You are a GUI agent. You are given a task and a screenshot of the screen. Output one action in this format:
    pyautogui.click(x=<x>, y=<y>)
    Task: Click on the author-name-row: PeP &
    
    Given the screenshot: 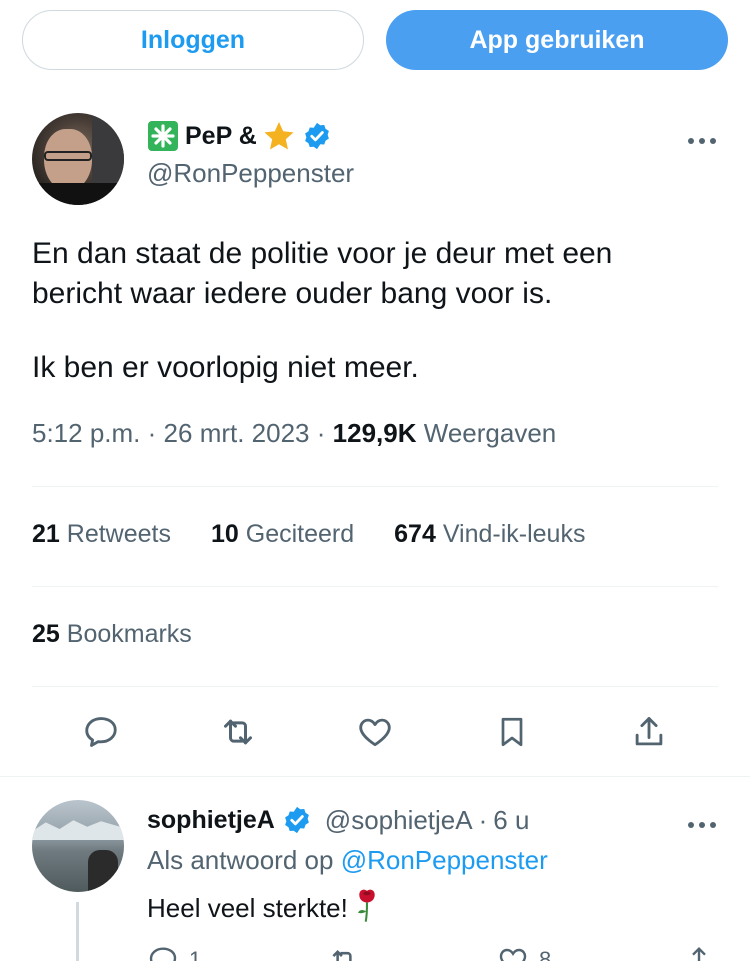 What is the action you would take?
    pyautogui.click(x=240, y=136)
    